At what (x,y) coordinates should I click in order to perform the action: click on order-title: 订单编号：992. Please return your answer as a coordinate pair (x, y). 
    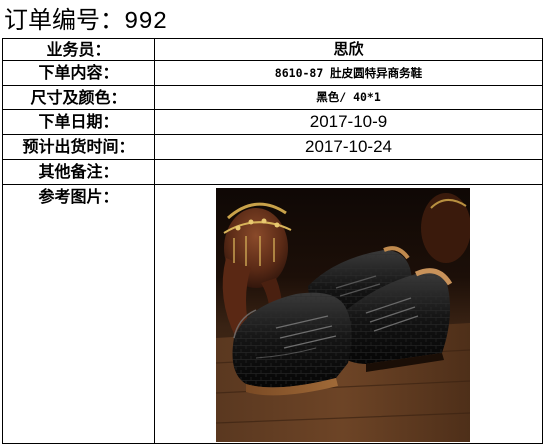
    Looking at the image, I should click on (85, 20).